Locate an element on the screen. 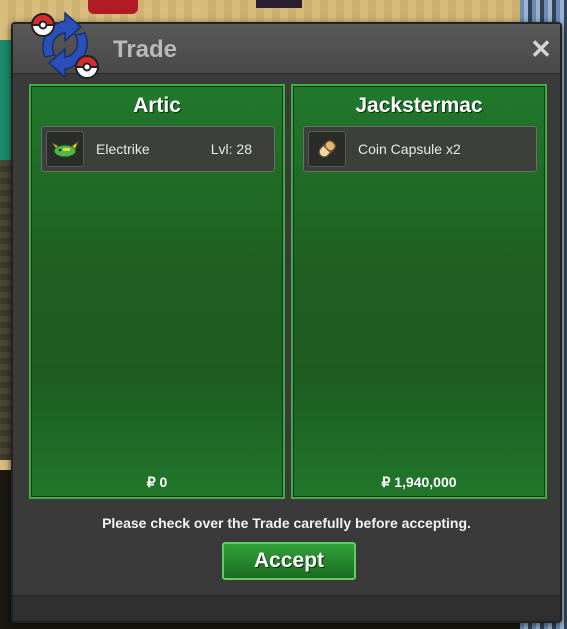 This screenshot has width=567, height=629. close-button: ✕ is located at coordinates (541, 48).